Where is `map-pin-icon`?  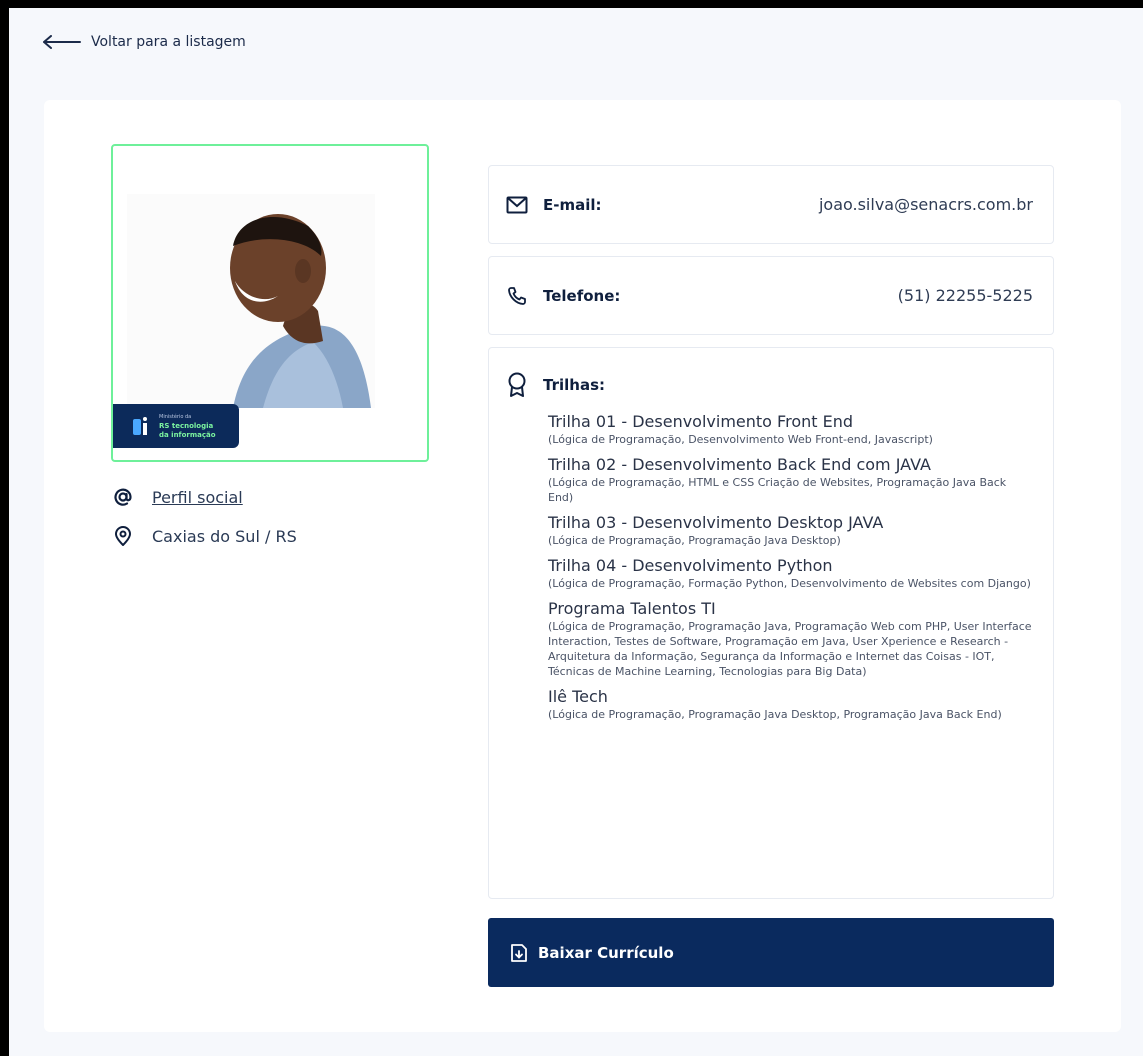
map-pin-icon is located at coordinates (123, 536).